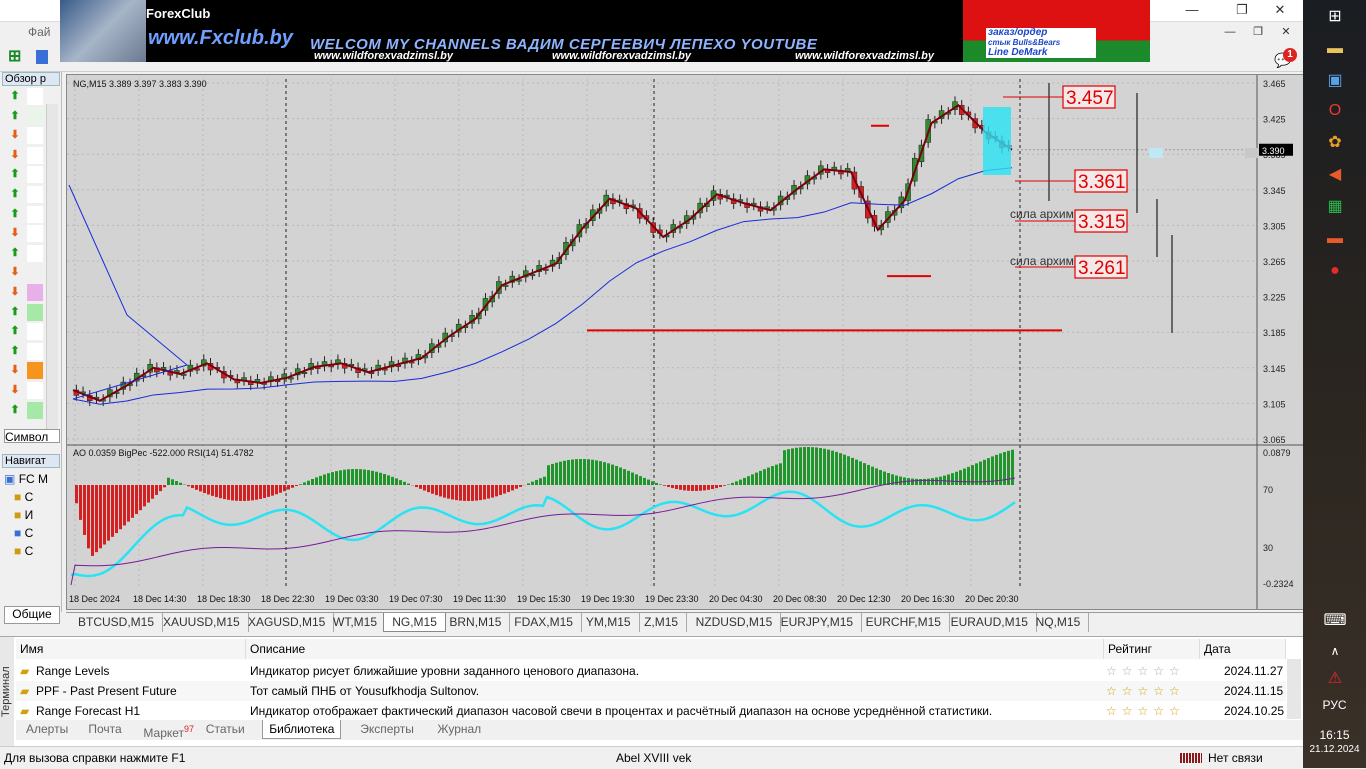  I want to click on time-tick-label: 20 Dec 12:30, so click(864, 599).